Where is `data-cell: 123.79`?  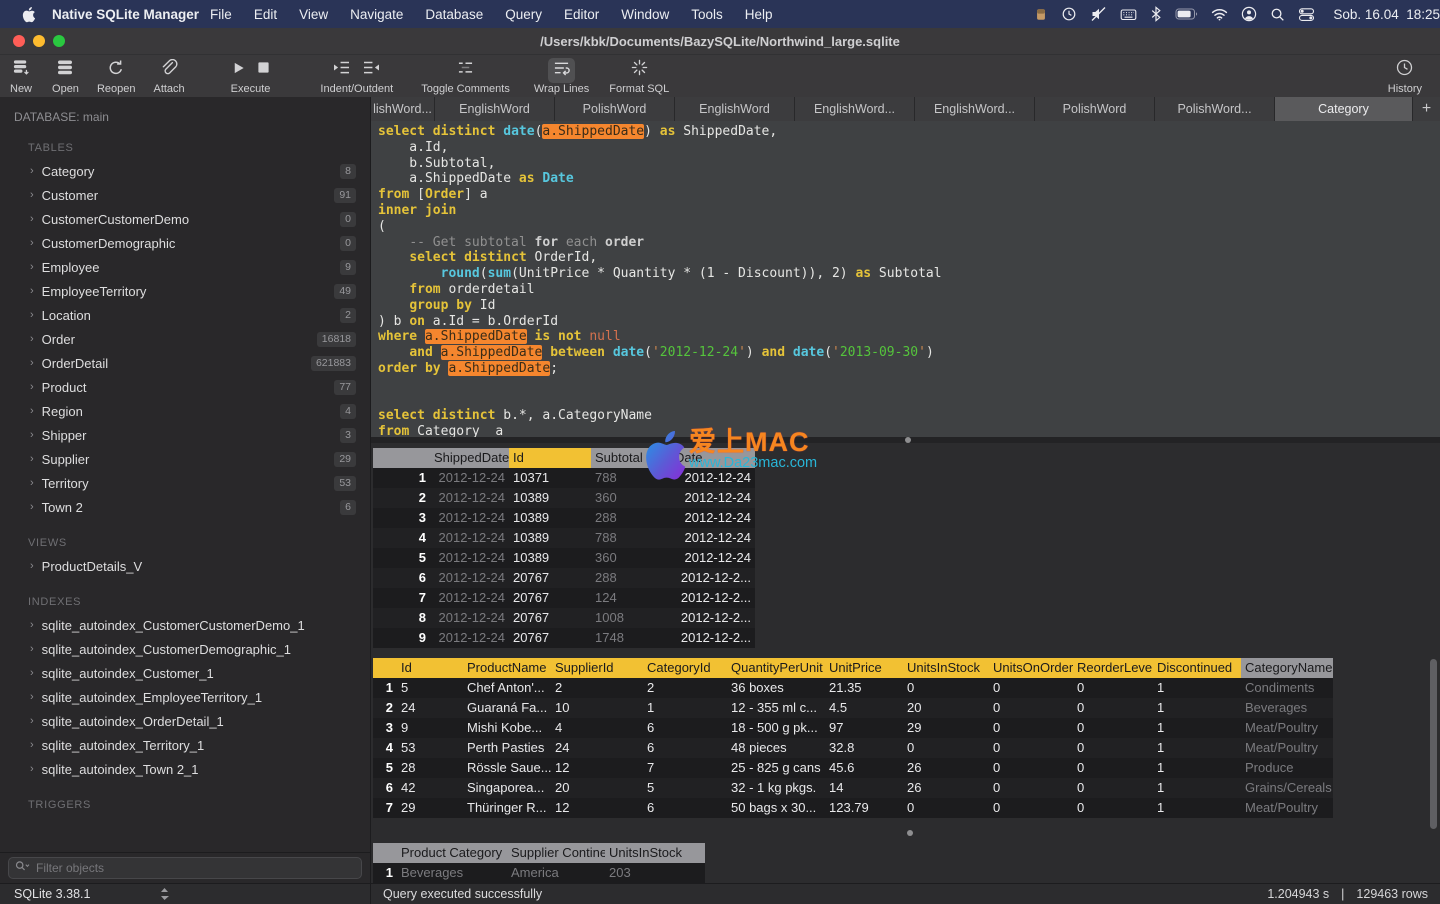 data-cell: 123.79 is located at coordinates (864, 808).